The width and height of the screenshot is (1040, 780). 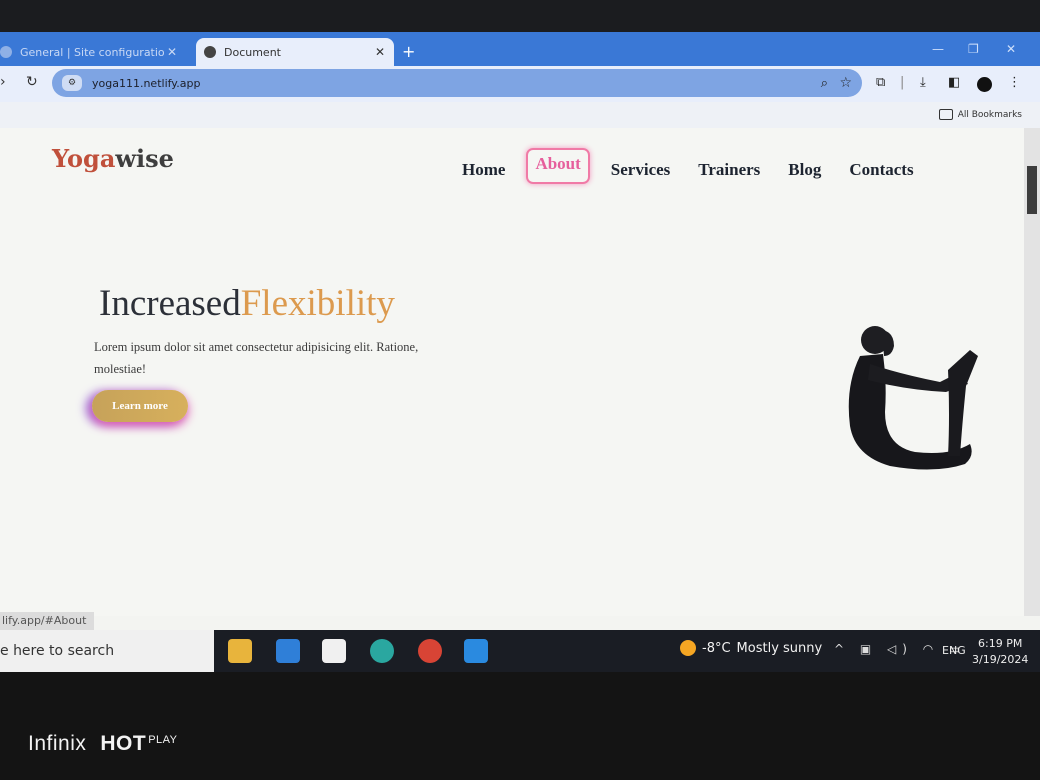 I want to click on search-placeholder: e here to search, so click(x=57, y=651).